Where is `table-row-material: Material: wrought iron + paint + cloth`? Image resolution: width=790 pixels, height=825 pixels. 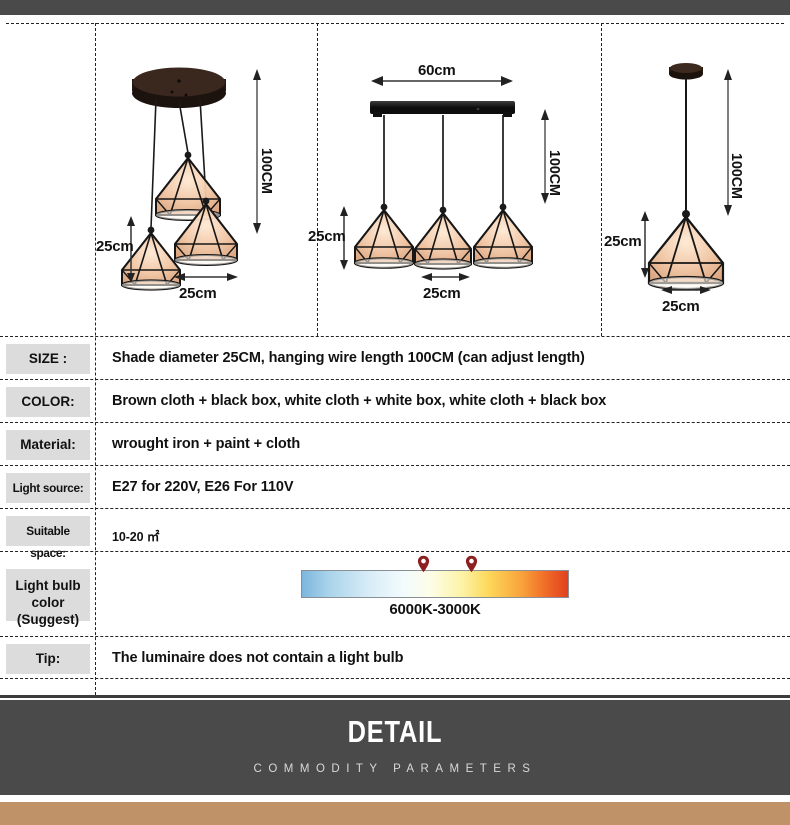
table-row-material: Material: wrought iron + paint + cloth is located at coordinates (395, 443).